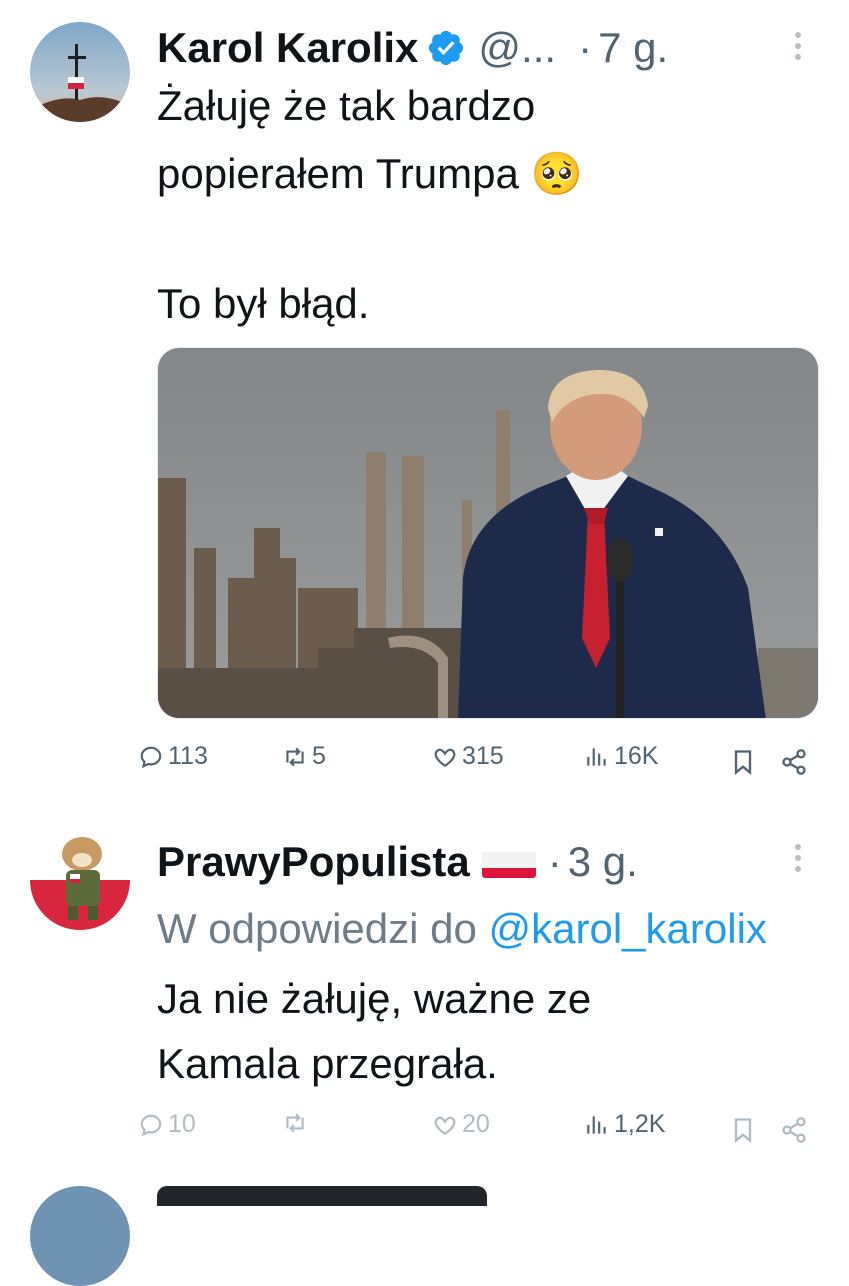  I want to click on repost-count: 5, so click(319, 756).